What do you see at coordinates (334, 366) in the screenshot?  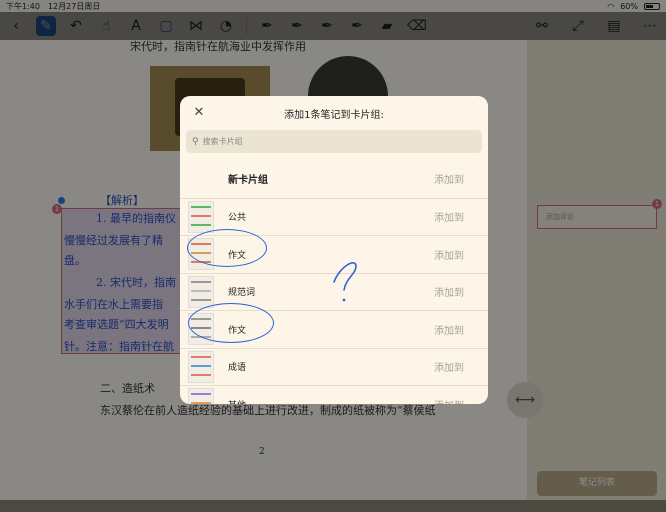 I see `card-group-row: 成语 添加到` at bounding box center [334, 366].